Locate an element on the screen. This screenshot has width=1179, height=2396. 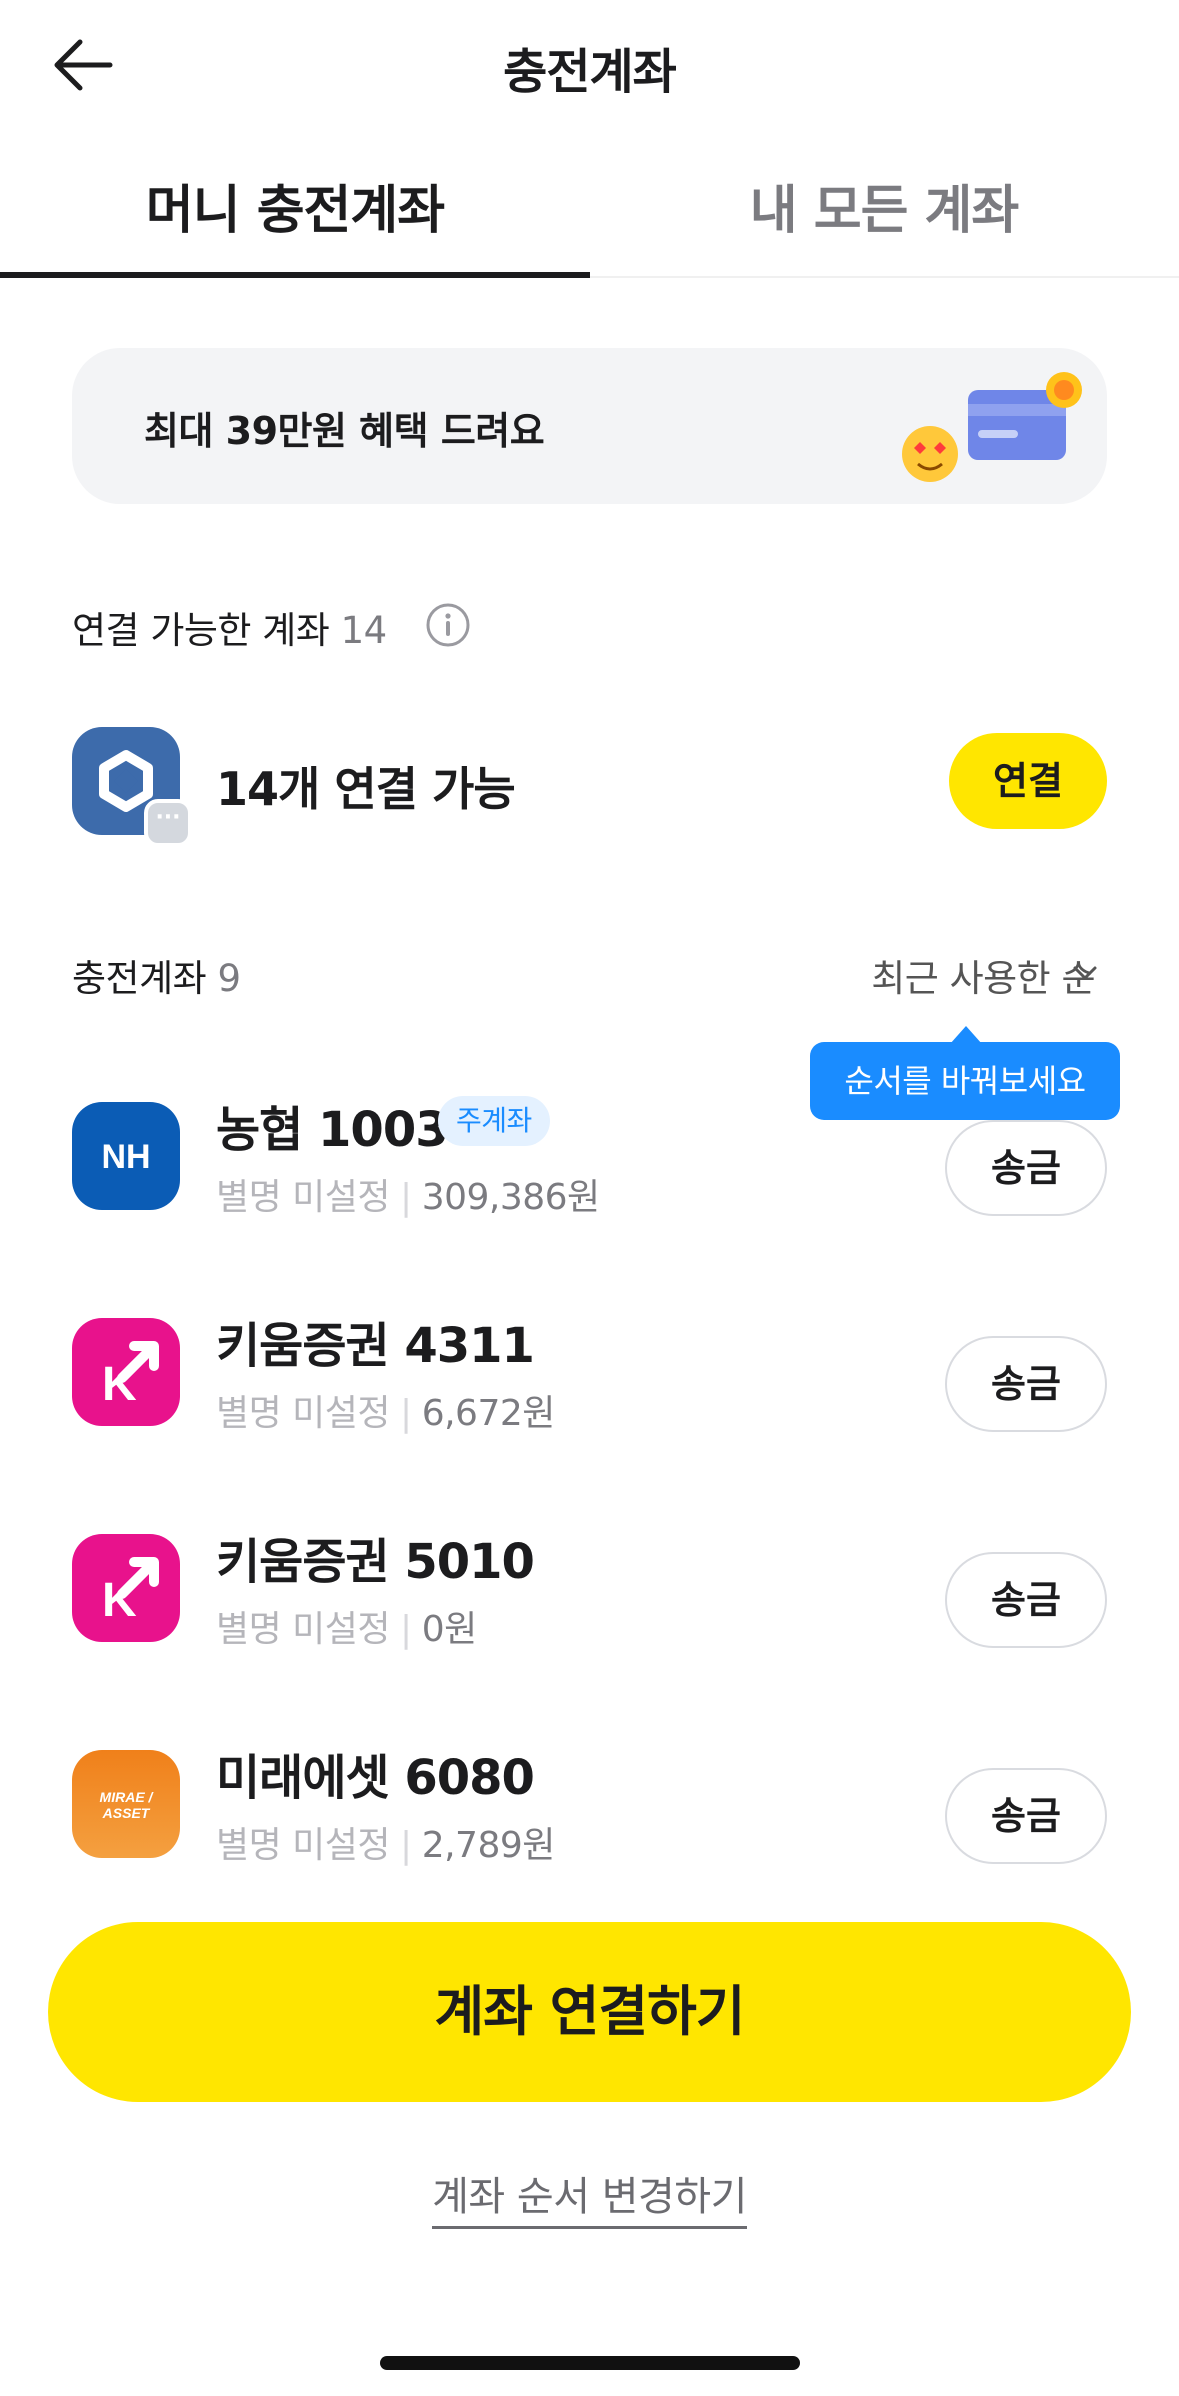
account-subtitle: 별명 미설정 | 309,386원 is located at coordinates (408, 1194).